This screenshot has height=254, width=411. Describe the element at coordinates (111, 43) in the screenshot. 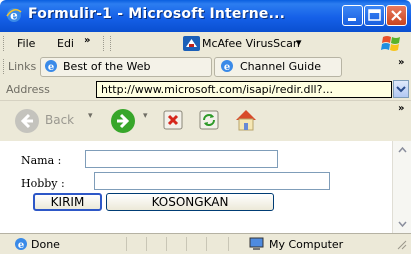

I see `toolbar-separator` at that location.